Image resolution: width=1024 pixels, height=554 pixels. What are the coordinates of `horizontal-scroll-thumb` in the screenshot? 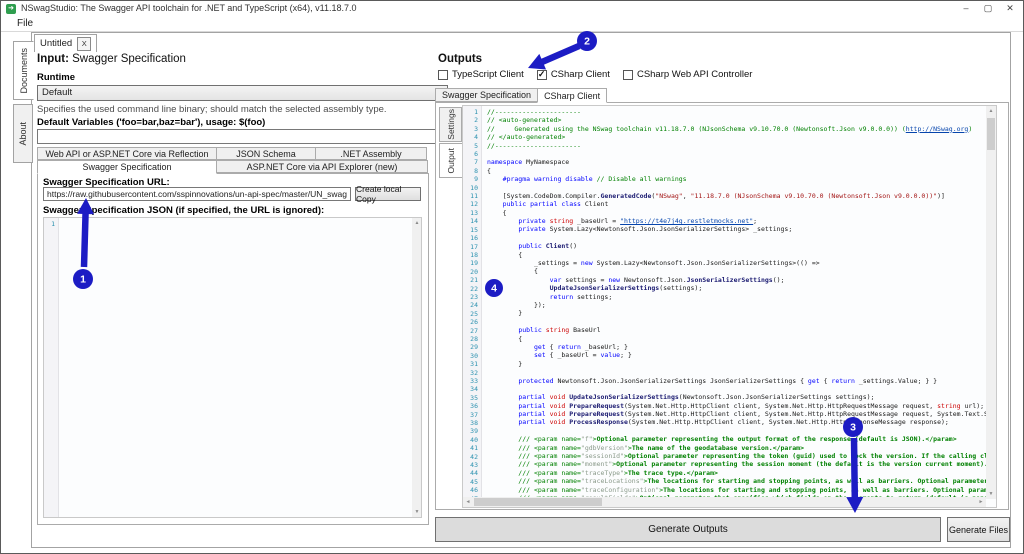 It's located at (538, 502).